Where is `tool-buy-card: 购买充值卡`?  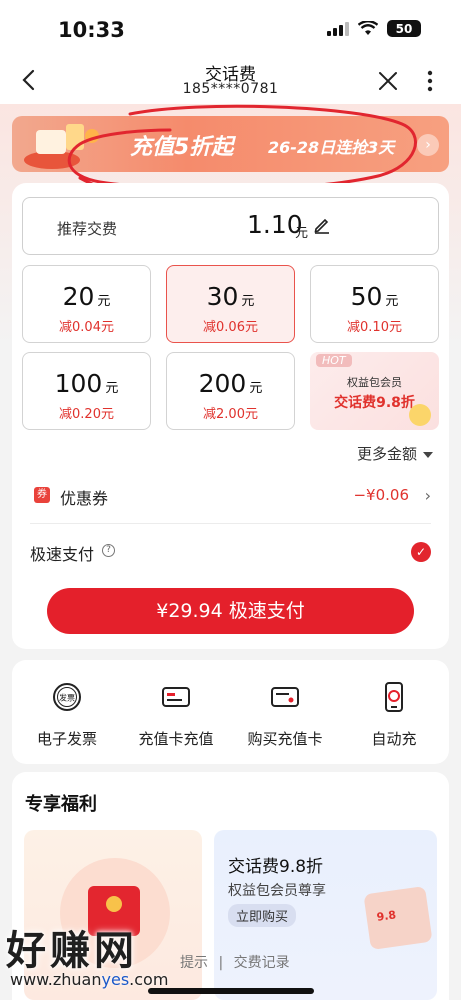 tool-buy-card: 购买充值卡 is located at coordinates (285, 715).